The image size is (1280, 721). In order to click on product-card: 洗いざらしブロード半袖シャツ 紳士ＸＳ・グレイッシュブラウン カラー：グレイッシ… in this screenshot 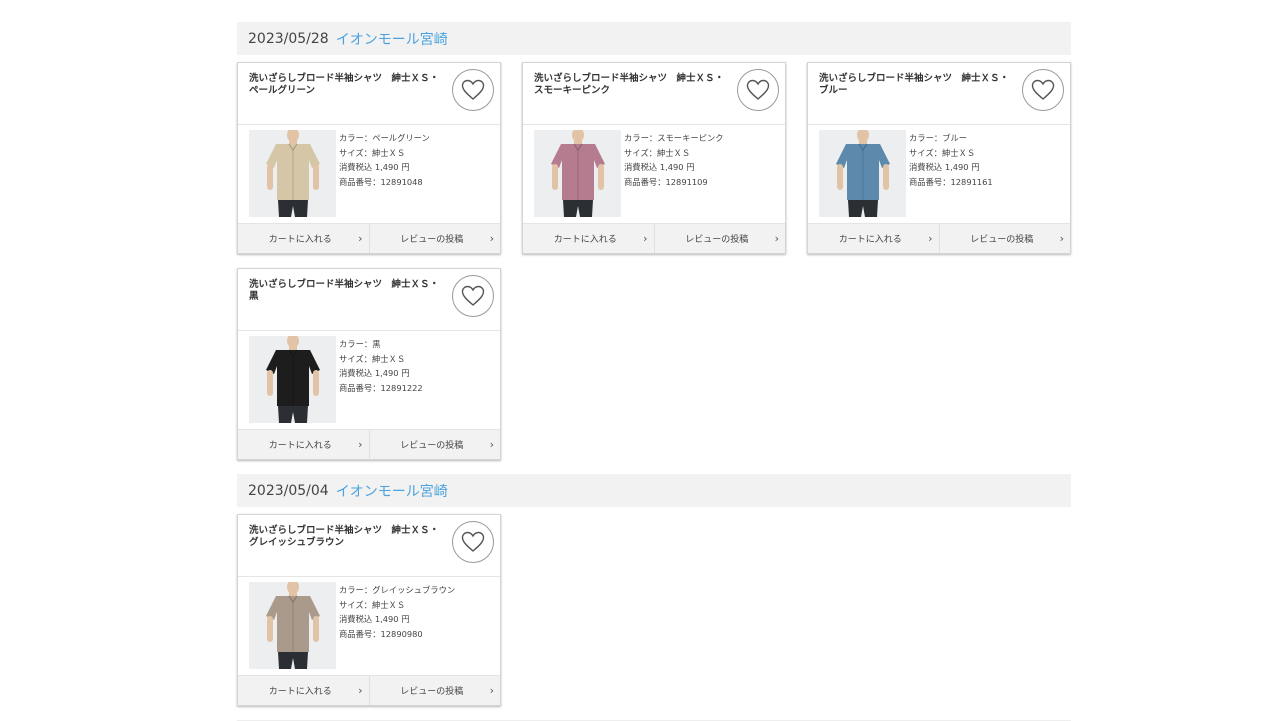, I will do `click(369, 610)`.